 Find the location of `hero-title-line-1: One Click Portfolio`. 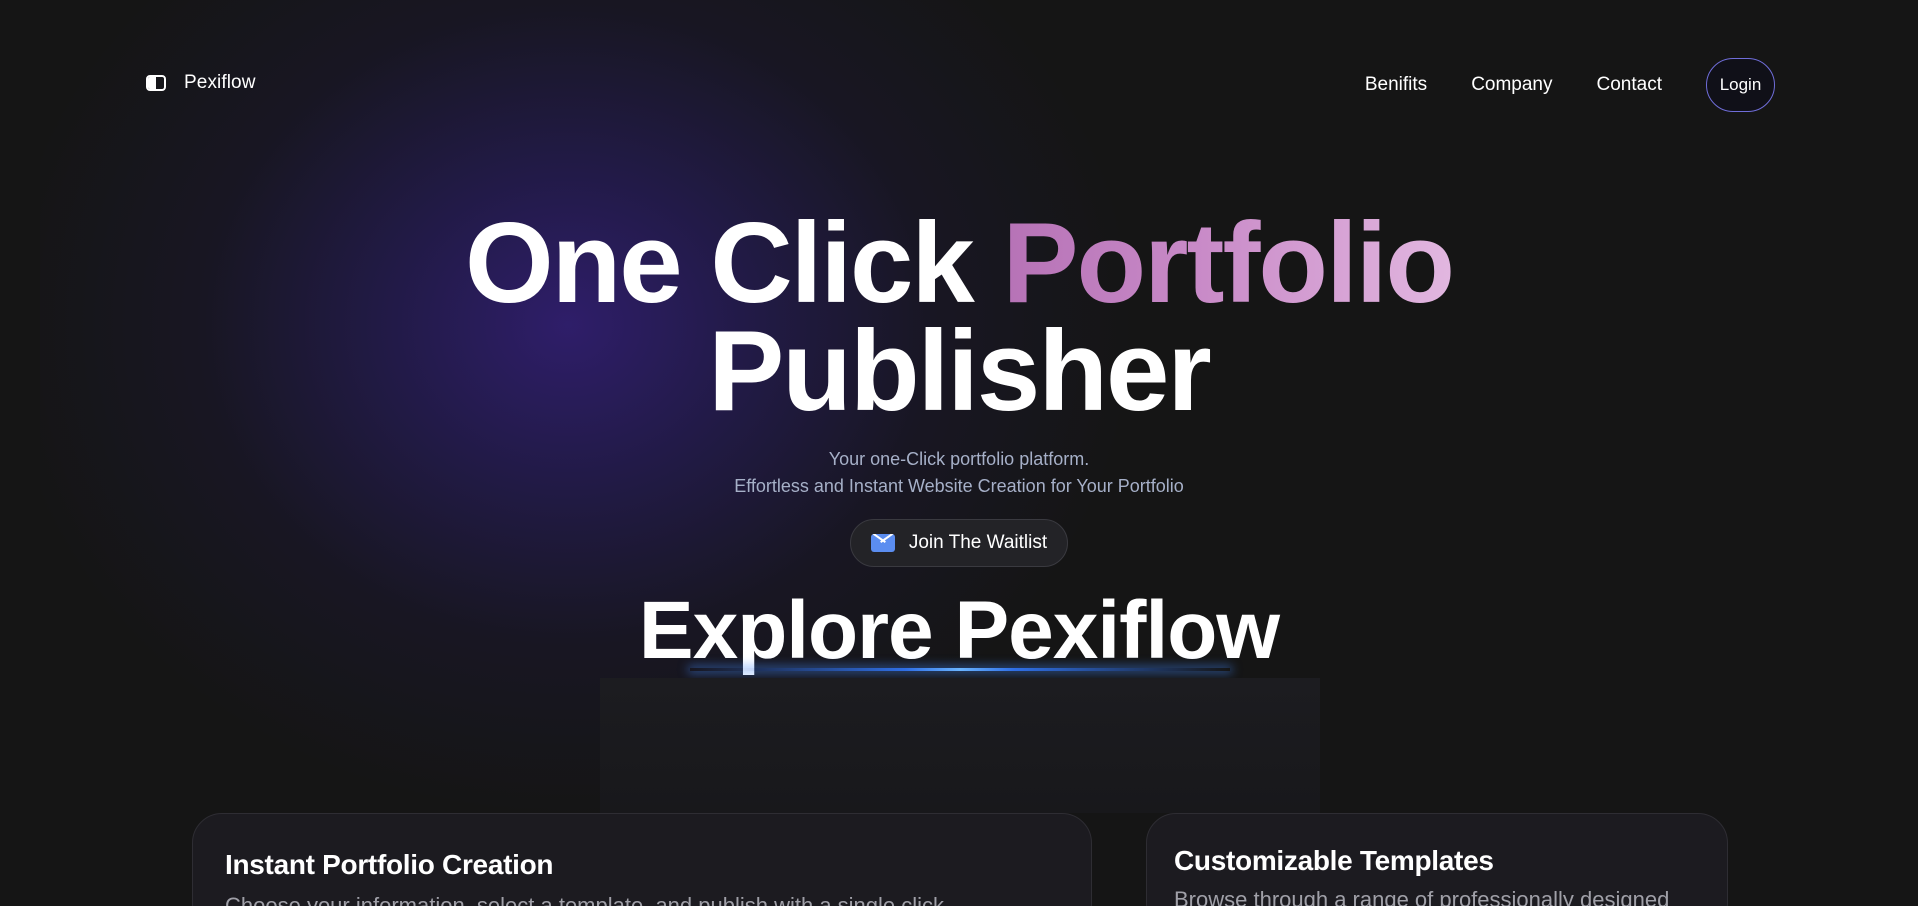

hero-title-line-1: One Click Portfolio is located at coordinates (959, 264).